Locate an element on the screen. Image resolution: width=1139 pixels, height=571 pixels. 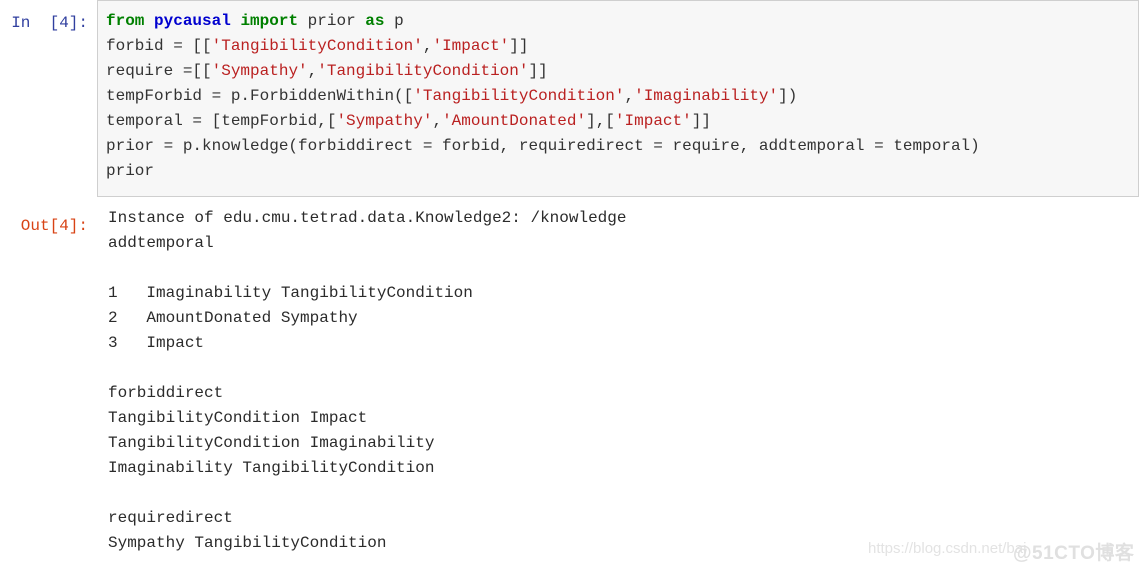
code-token-pl: tempForbid = p.ForbiddenWithin([ is located at coordinates (260, 96).